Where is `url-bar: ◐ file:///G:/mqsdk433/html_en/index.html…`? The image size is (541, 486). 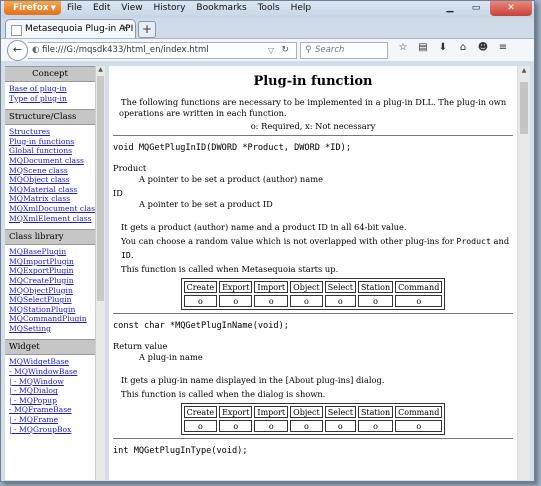
url-bar: ◐ file:///G:/mqsdk433/html_en/index.html… is located at coordinates (162, 50).